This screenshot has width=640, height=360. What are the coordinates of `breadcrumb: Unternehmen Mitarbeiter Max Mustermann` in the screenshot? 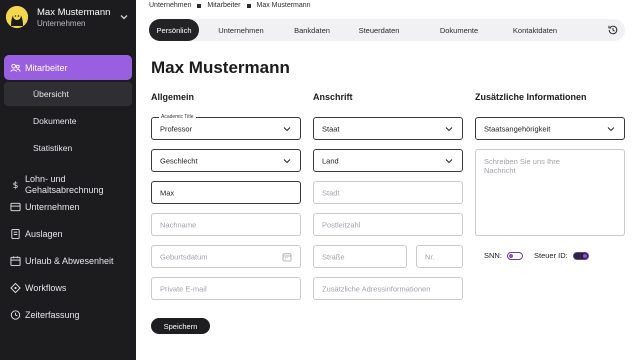 It's located at (230, 5).